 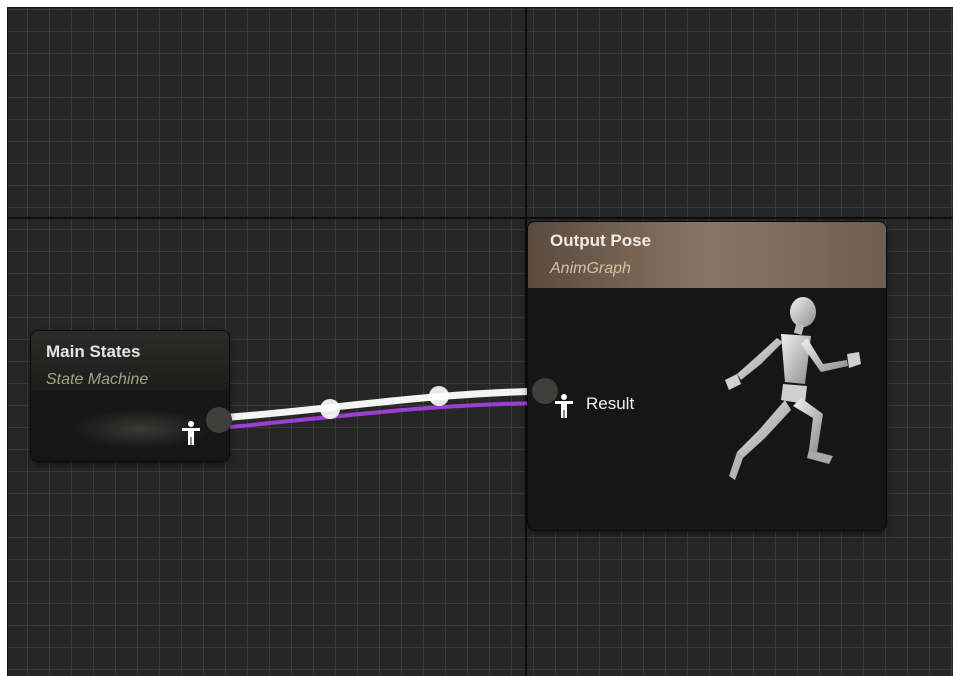 What do you see at coordinates (97, 379) in the screenshot?
I see `node-subtitle: State Machine` at bounding box center [97, 379].